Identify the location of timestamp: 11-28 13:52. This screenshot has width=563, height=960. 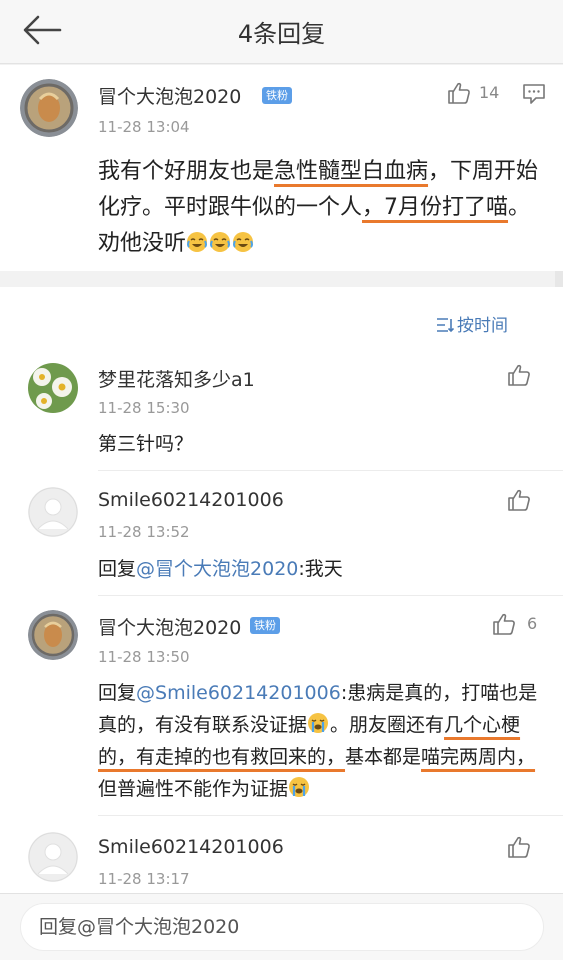
(144, 532).